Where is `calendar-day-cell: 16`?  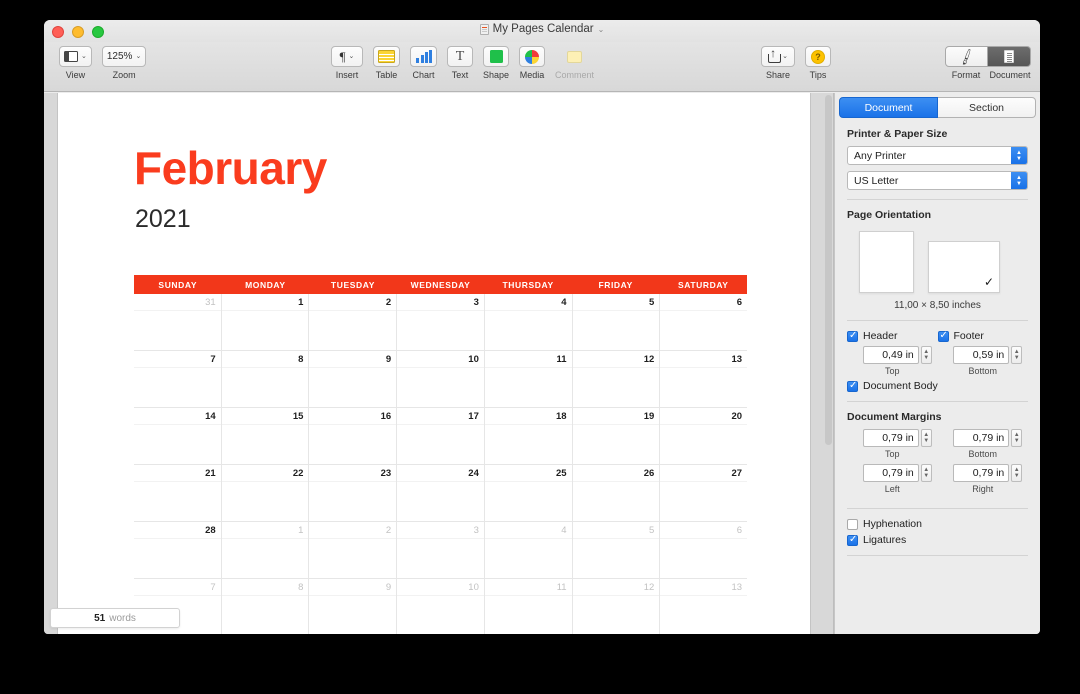
calendar-day-cell: 16 is located at coordinates (353, 436).